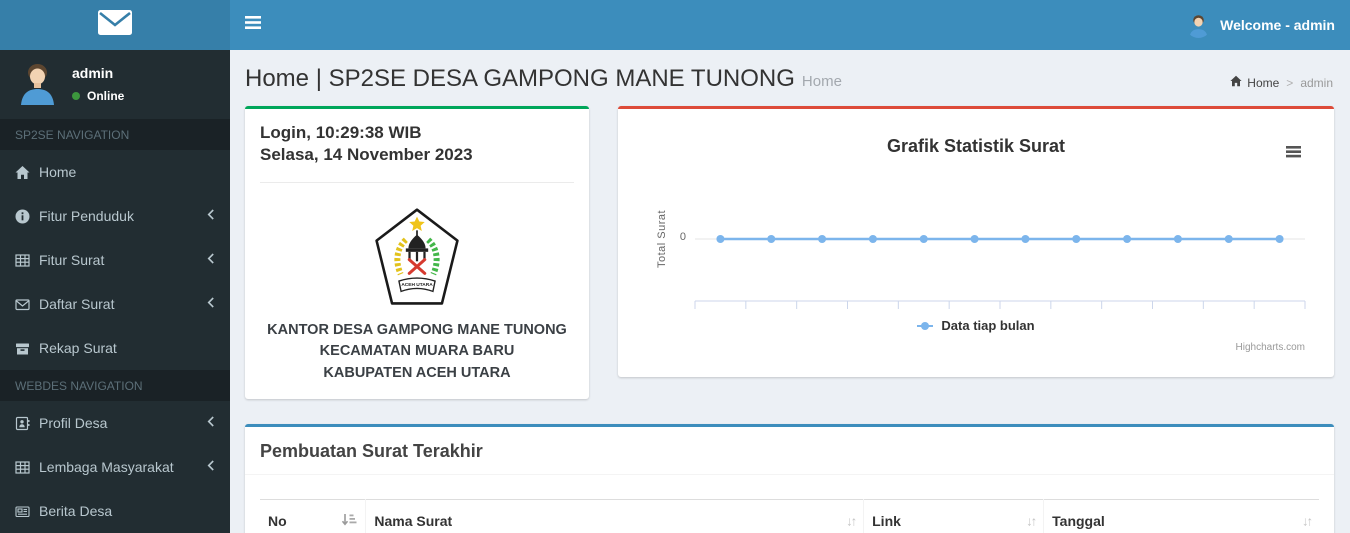 The height and width of the screenshot is (533, 1350). What do you see at coordinates (1181, 516) in the screenshot?
I see `column-header-tanggal: Tanggal ↓↑` at bounding box center [1181, 516].